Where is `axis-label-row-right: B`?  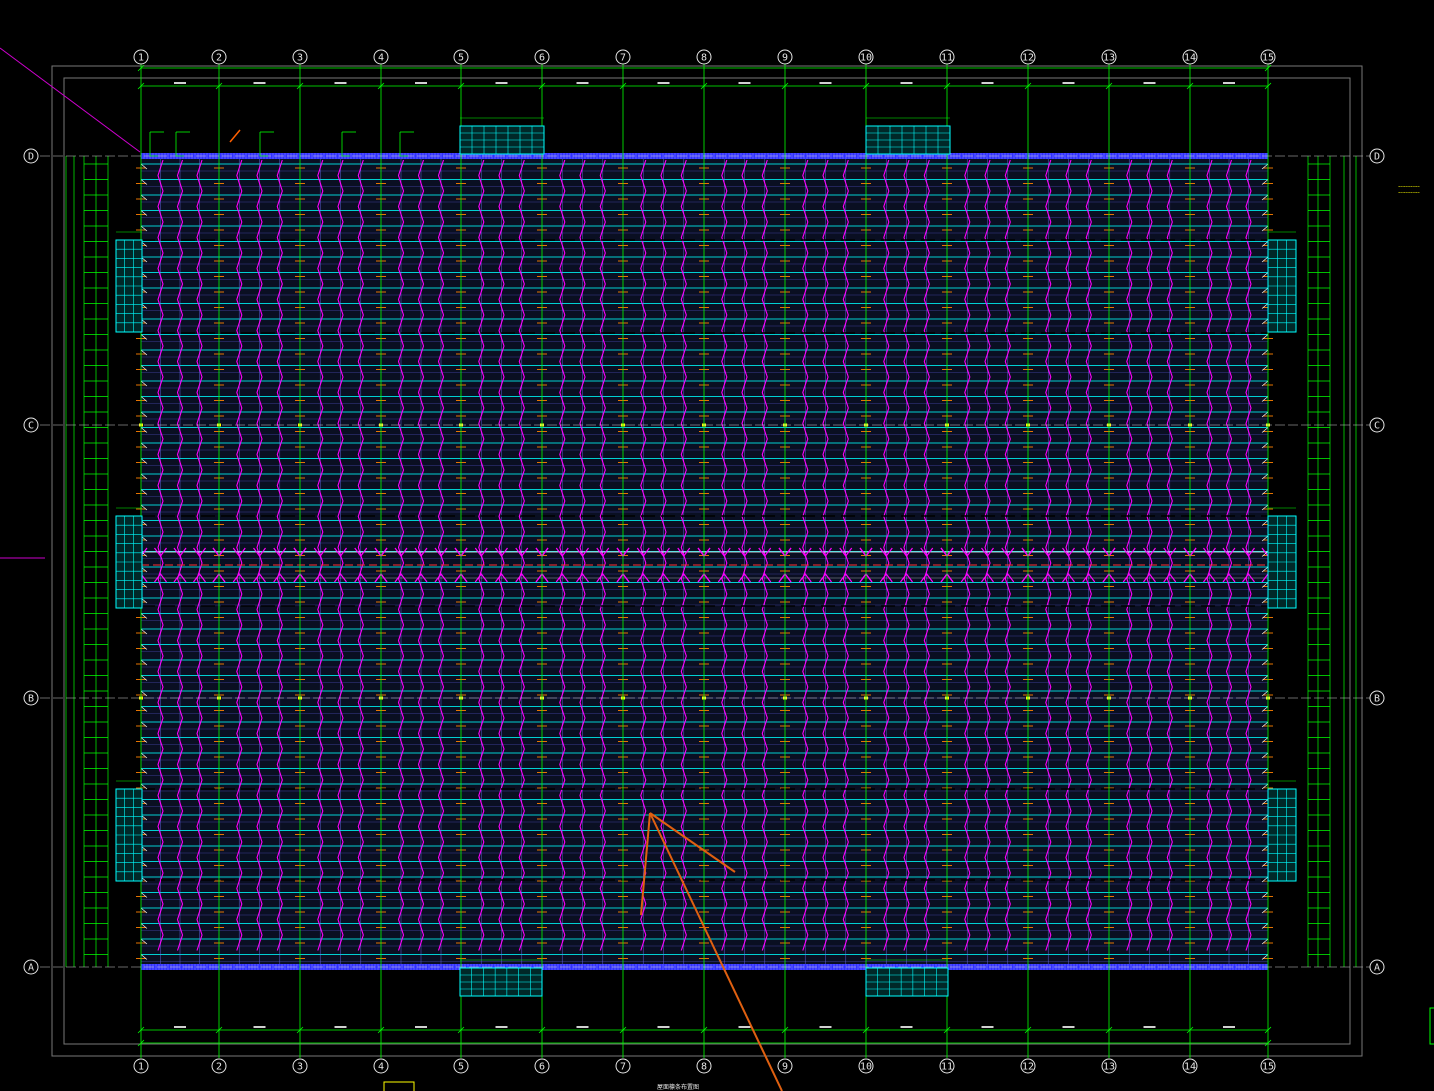
axis-label-row-right: B is located at coordinates (1377, 699).